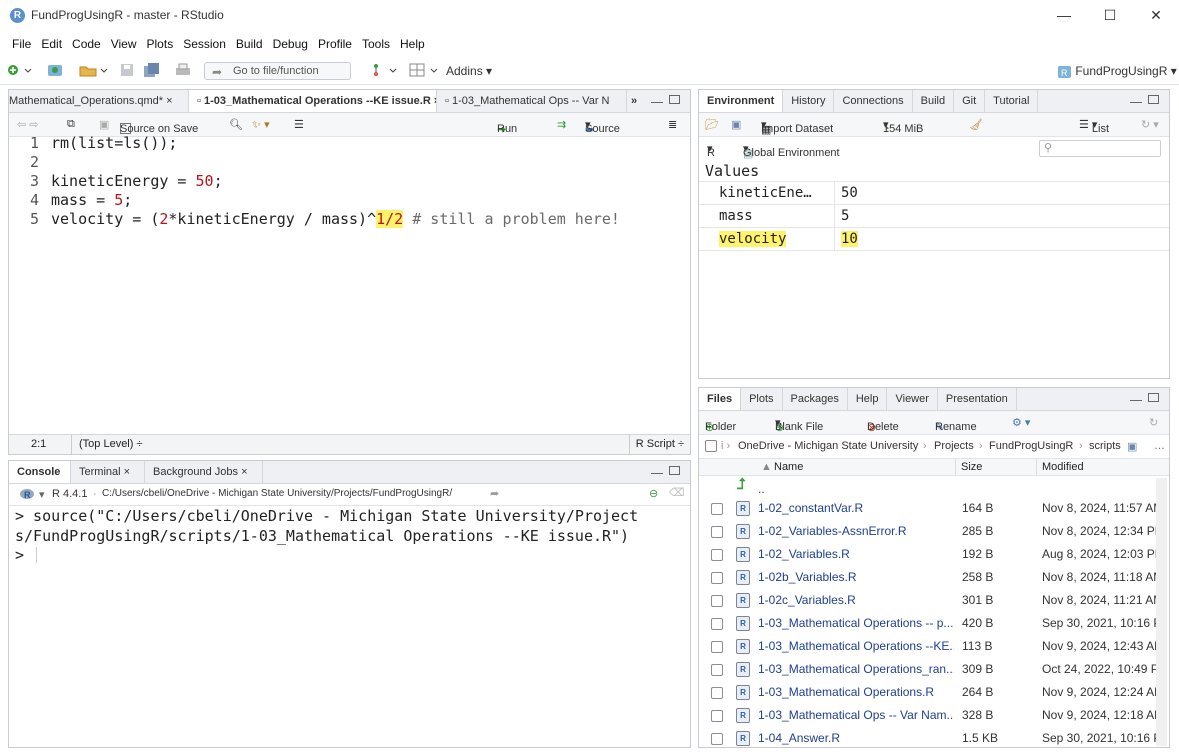  I want to click on menu-view: View, so click(124, 44).